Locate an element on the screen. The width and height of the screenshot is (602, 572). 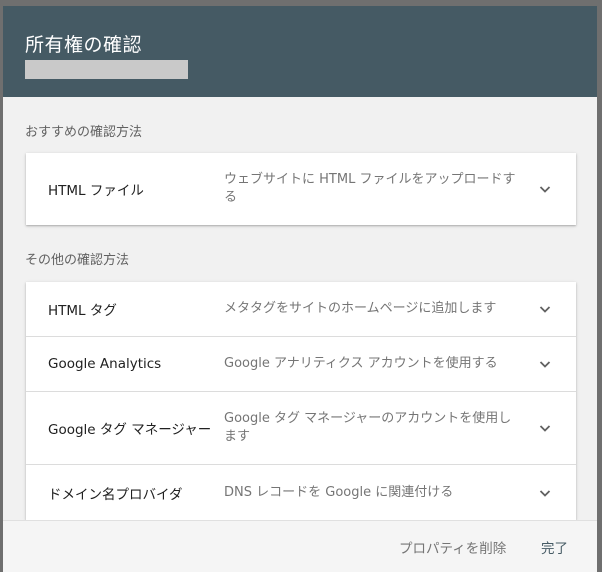
method-row-domain-provider: ドメイン名プロバイダ DNS レコードを Google に関連付ける is located at coordinates (301, 492).